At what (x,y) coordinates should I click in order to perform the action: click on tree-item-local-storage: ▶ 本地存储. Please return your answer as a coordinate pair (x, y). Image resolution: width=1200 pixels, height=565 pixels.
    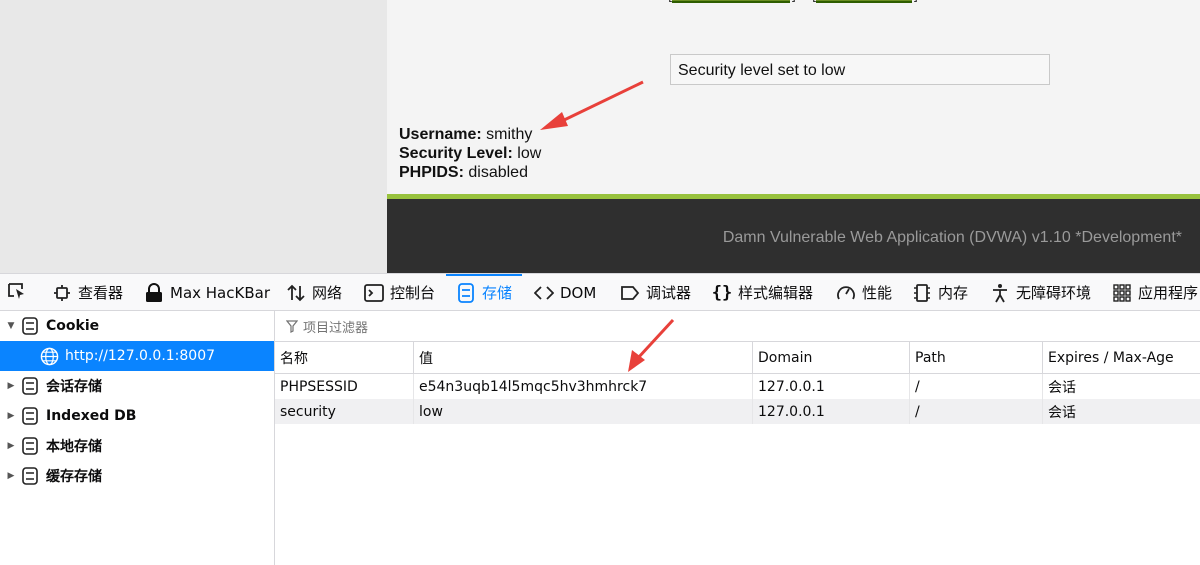
    Looking at the image, I should click on (137, 446).